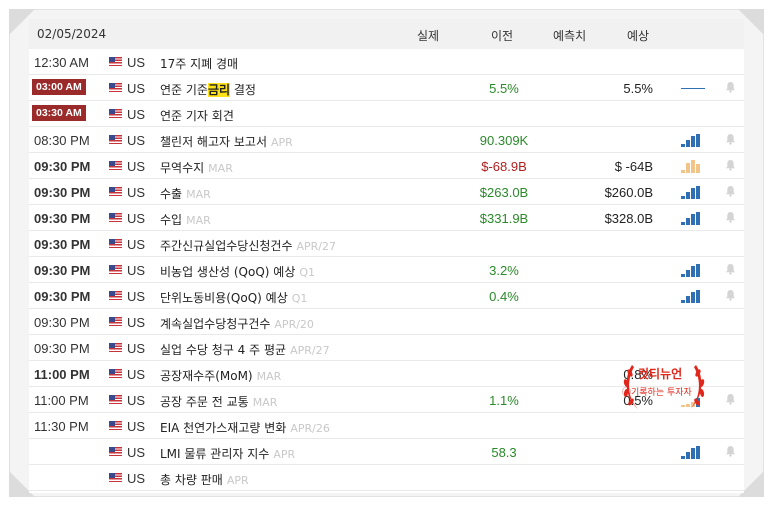 The width and height of the screenshot is (773, 506). Describe the element at coordinates (386, 62) in the screenshot. I see `event-row: 12:30 AM US 17주 지폐 경매` at that location.